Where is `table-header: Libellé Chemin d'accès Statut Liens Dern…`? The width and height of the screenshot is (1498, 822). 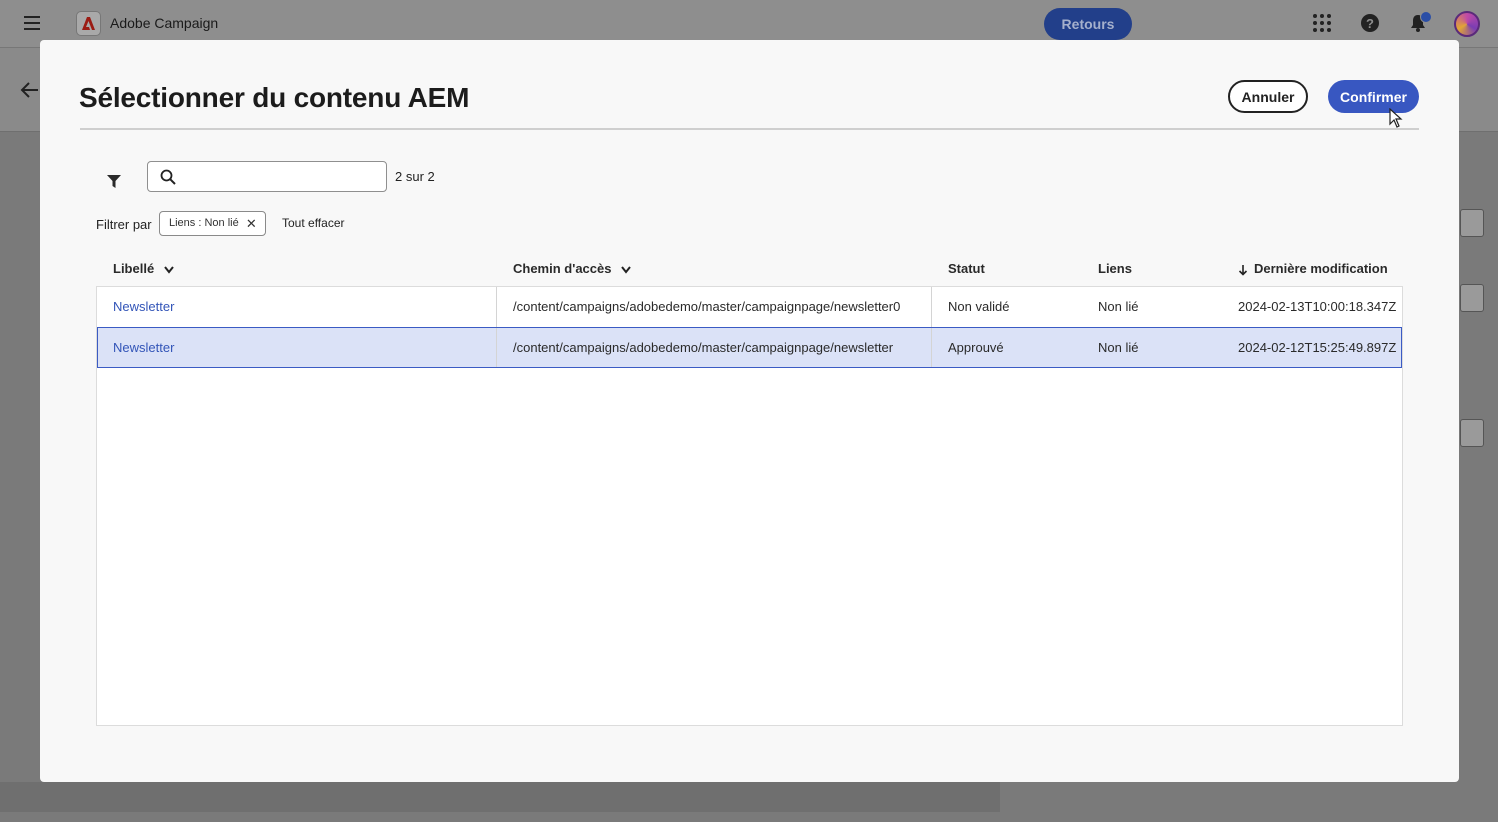 table-header: Libellé Chemin d'accès Statut Liens Dern… is located at coordinates (749, 270).